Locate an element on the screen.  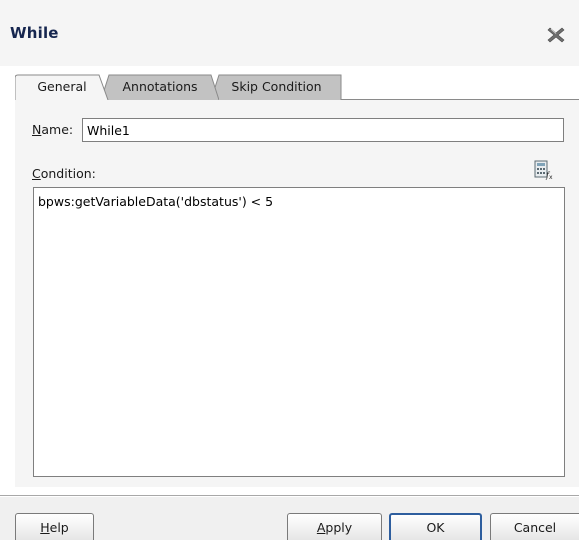
tab-general: General is located at coordinates (62, 87).